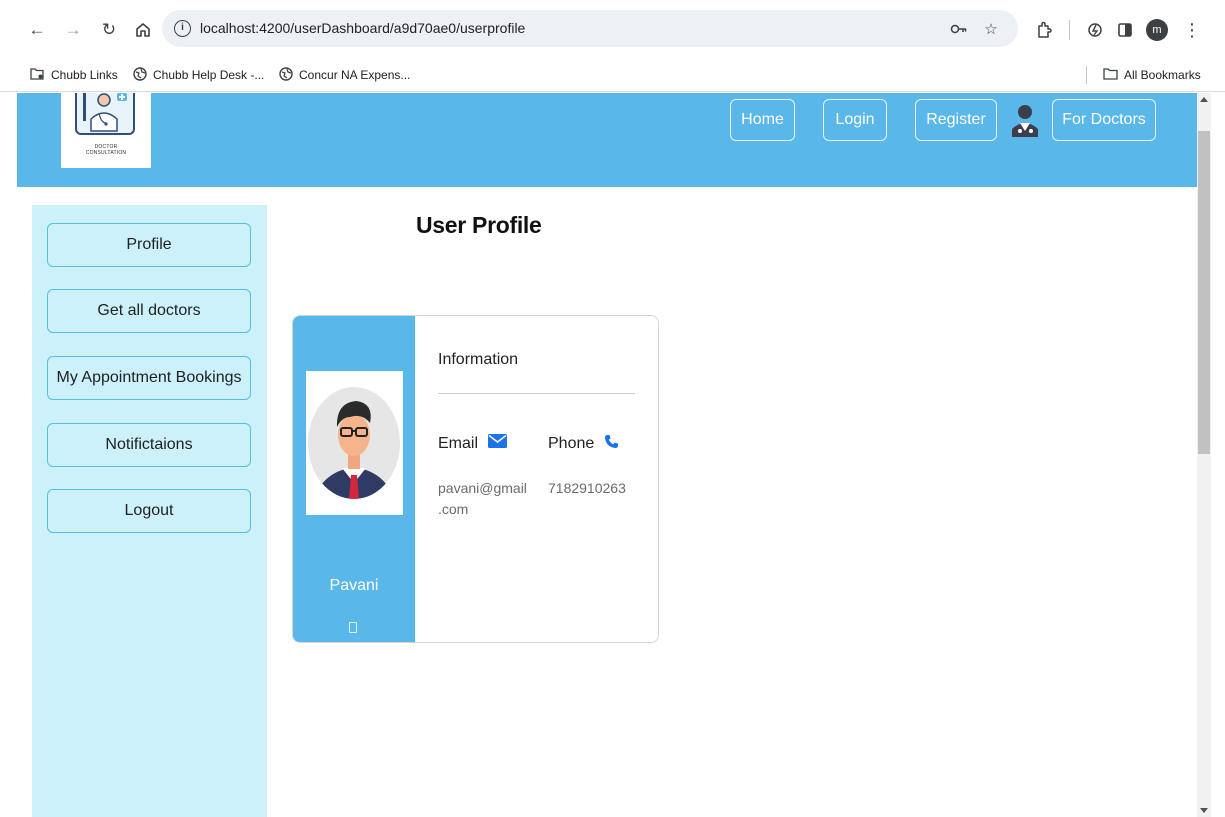 This screenshot has width=1225, height=817. Describe the element at coordinates (458, 443) in the screenshot. I see `email-label-text: Email` at that location.